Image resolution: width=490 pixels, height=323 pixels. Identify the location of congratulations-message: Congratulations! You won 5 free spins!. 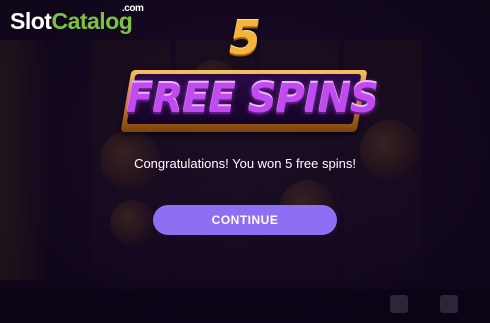
(245, 163).